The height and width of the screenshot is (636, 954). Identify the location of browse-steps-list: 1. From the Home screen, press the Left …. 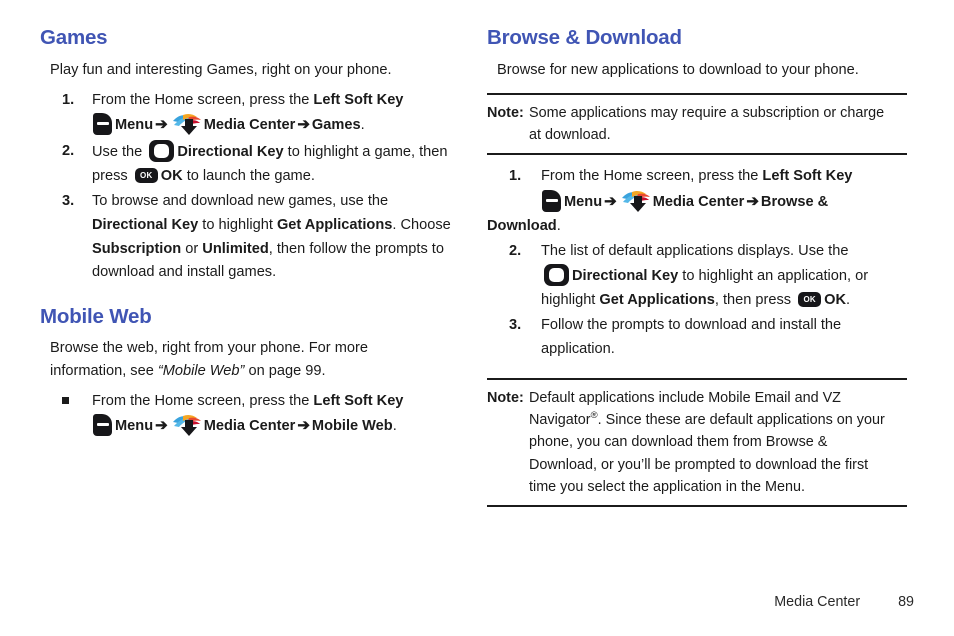
(697, 263).